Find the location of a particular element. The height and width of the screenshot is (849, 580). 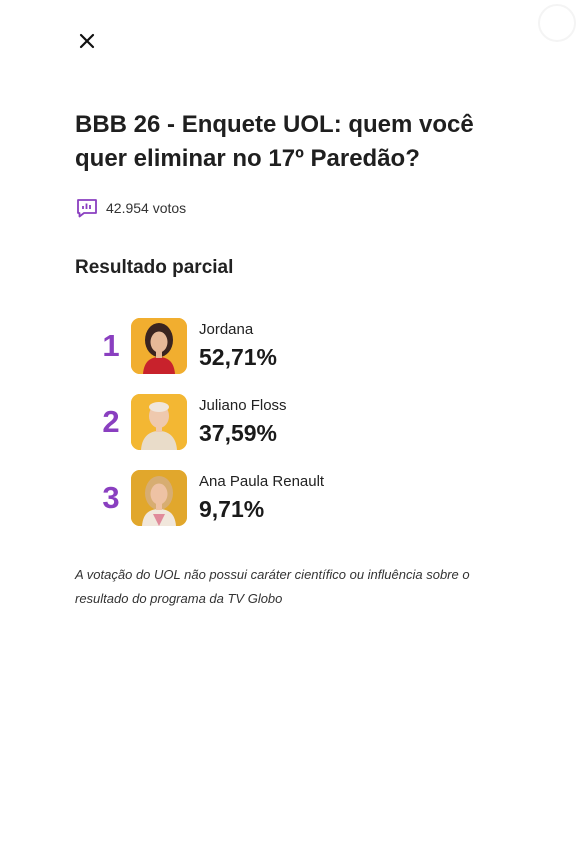

rank-number: 1 is located at coordinates (111, 345).